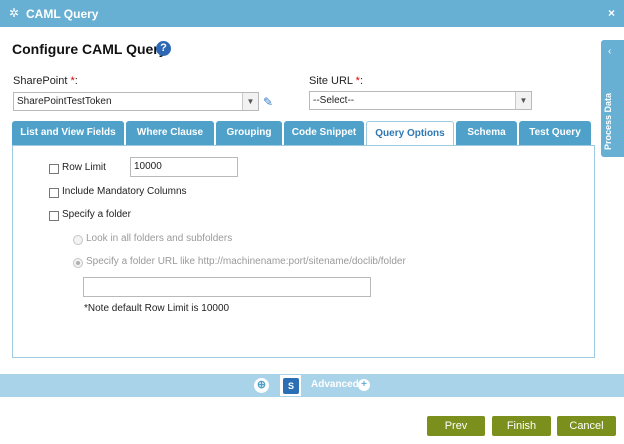  What do you see at coordinates (555, 133) in the screenshot?
I see `tab-test-query: Test Query` at bounding box center [555, 133].